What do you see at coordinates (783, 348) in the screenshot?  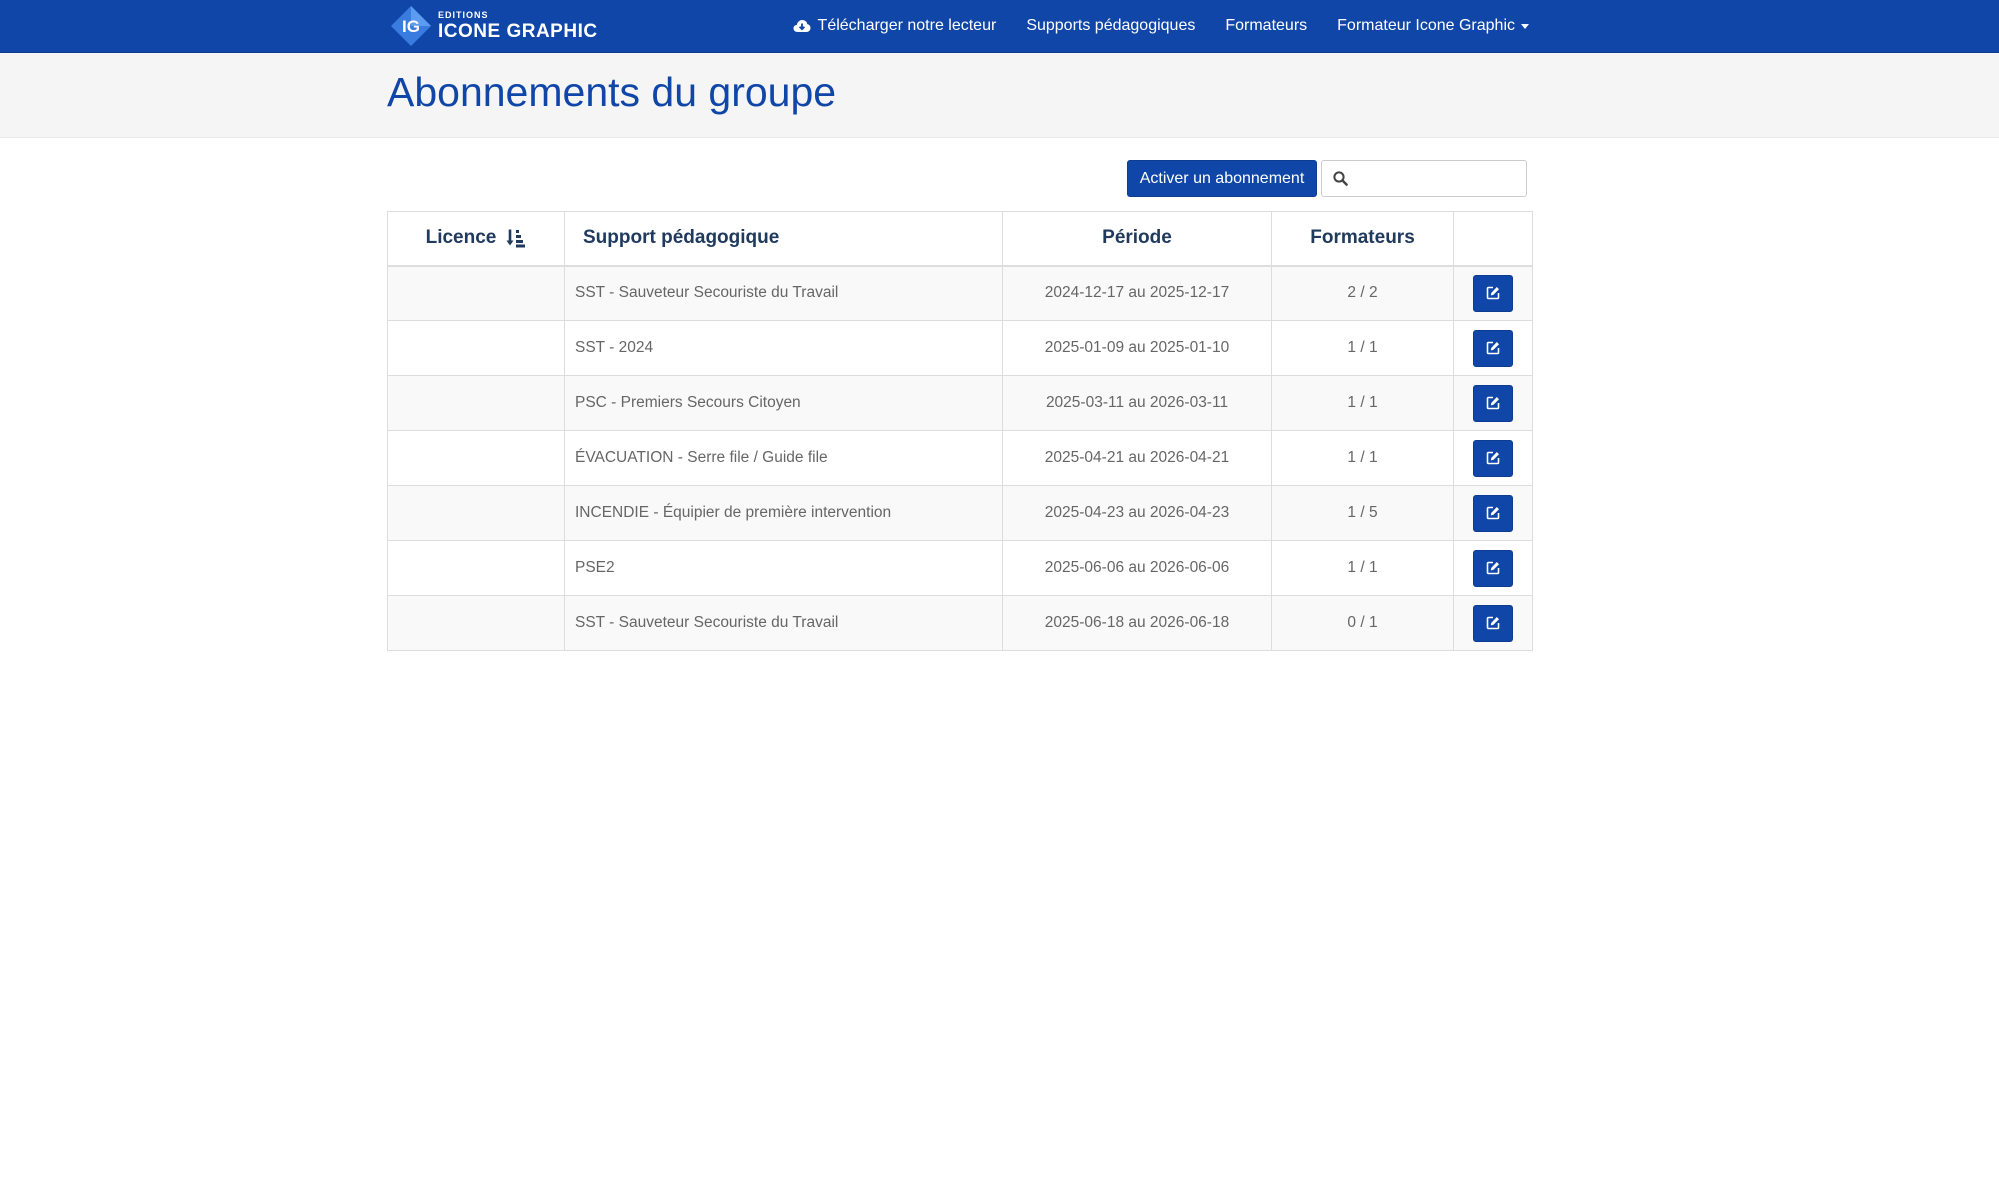 I see `cell-support: SST - 2024` at bounding box center [783, 348].